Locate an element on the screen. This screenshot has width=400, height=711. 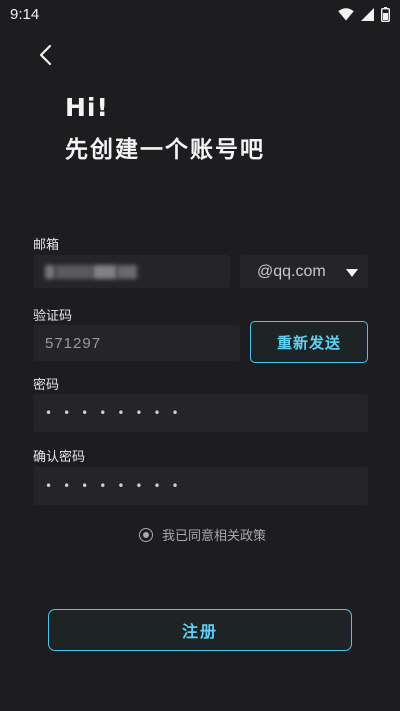
email-domain-select: @qq.com is located at coordinates (304, 271).